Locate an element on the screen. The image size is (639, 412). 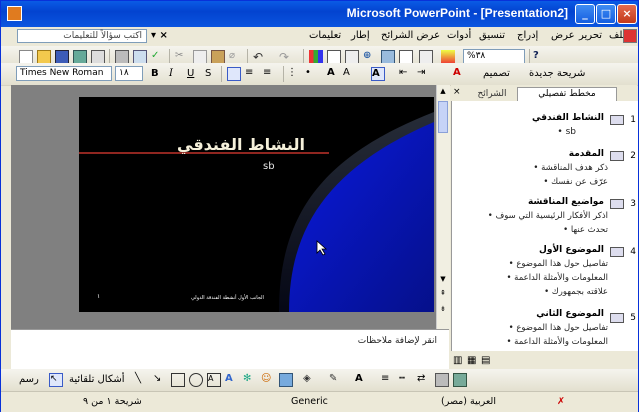
normal-view-icon: ▥ is located at coordinates (457, 360).